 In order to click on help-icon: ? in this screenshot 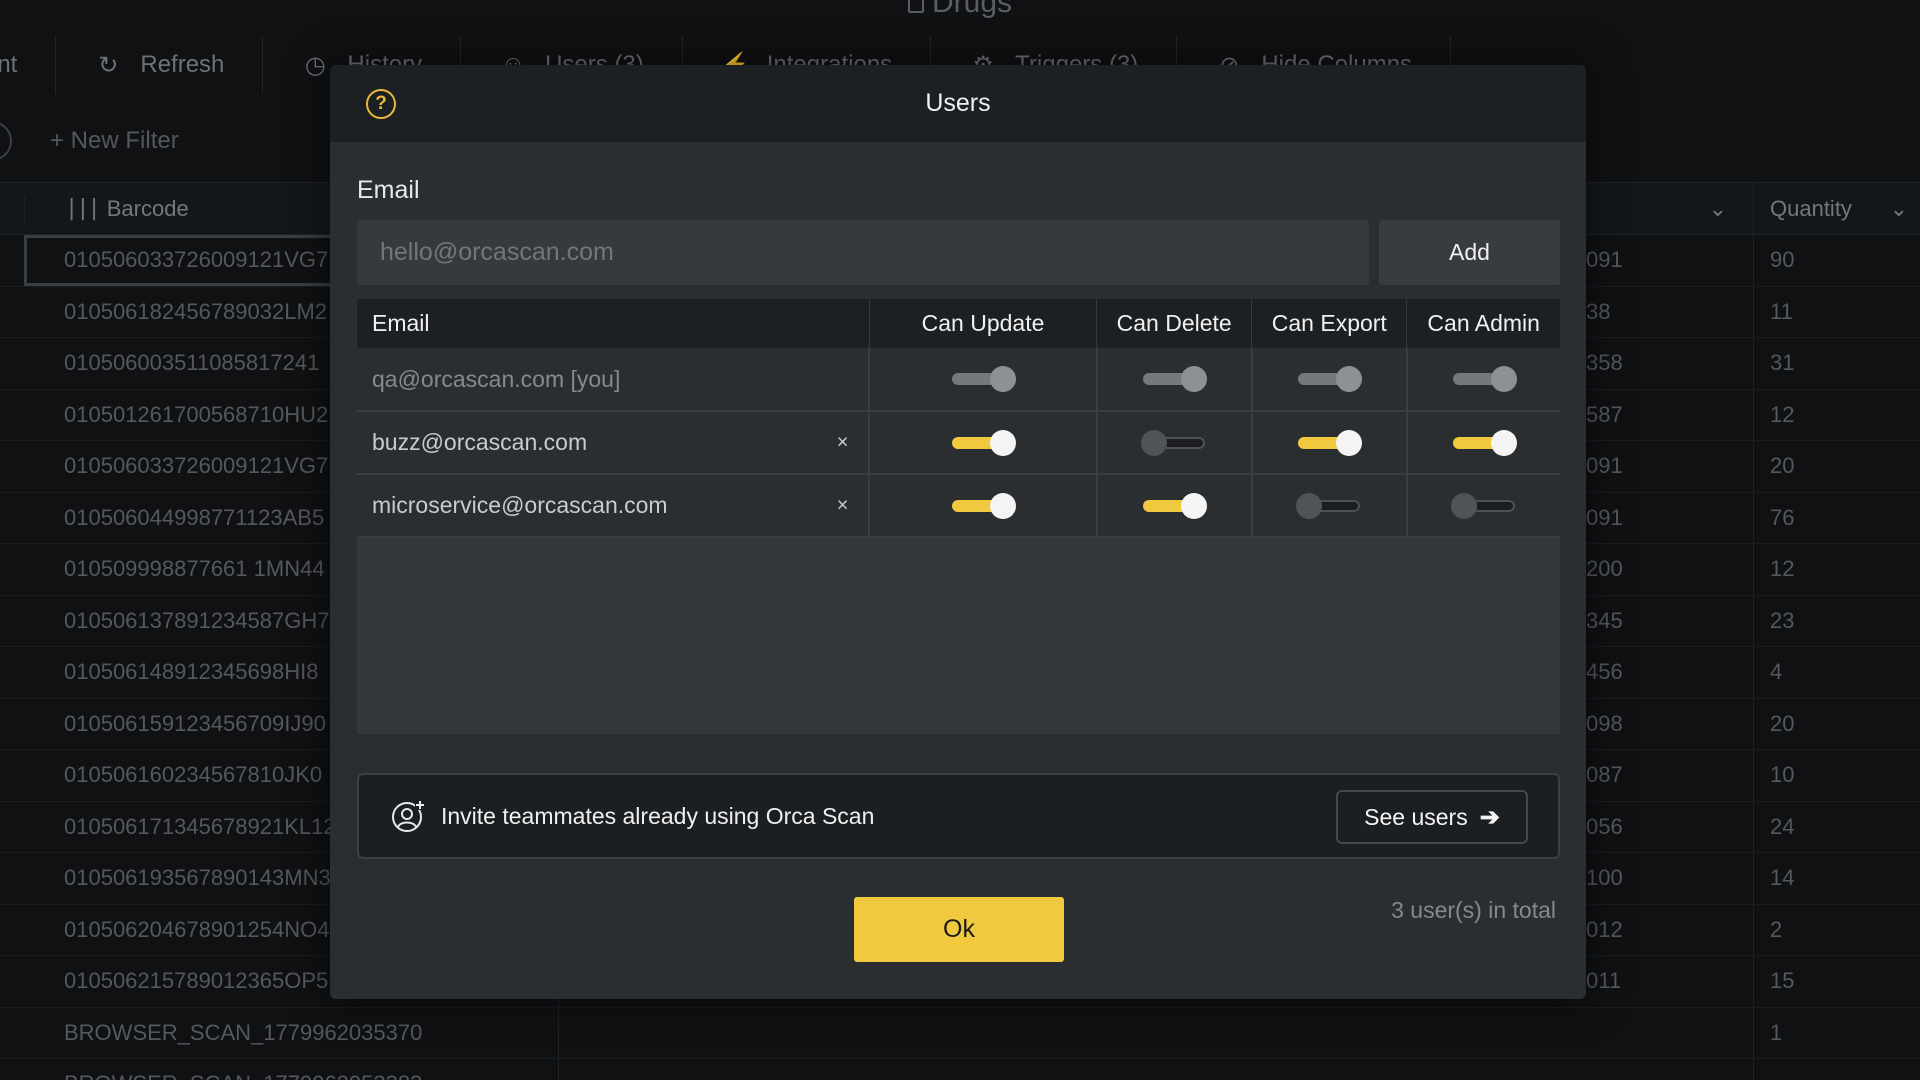, I will do `click(381, 104)`.